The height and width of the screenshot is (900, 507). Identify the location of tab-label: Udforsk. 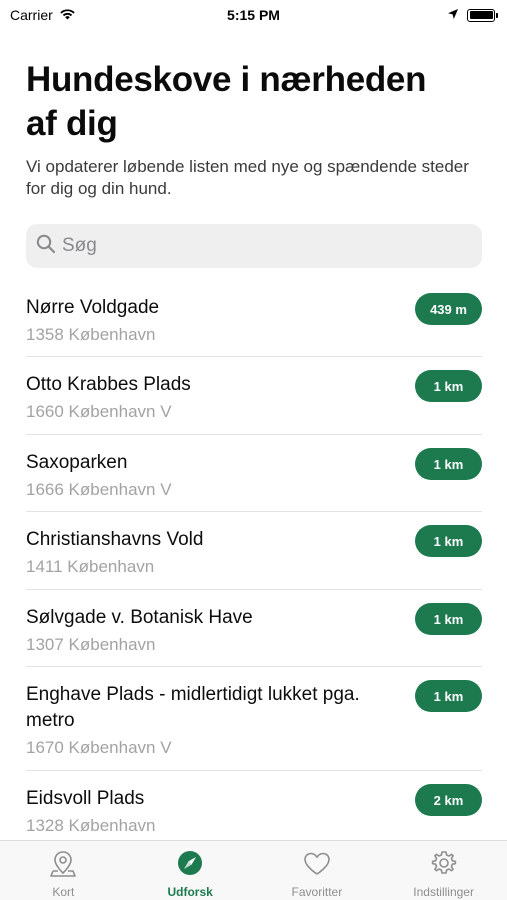
(190, 892).